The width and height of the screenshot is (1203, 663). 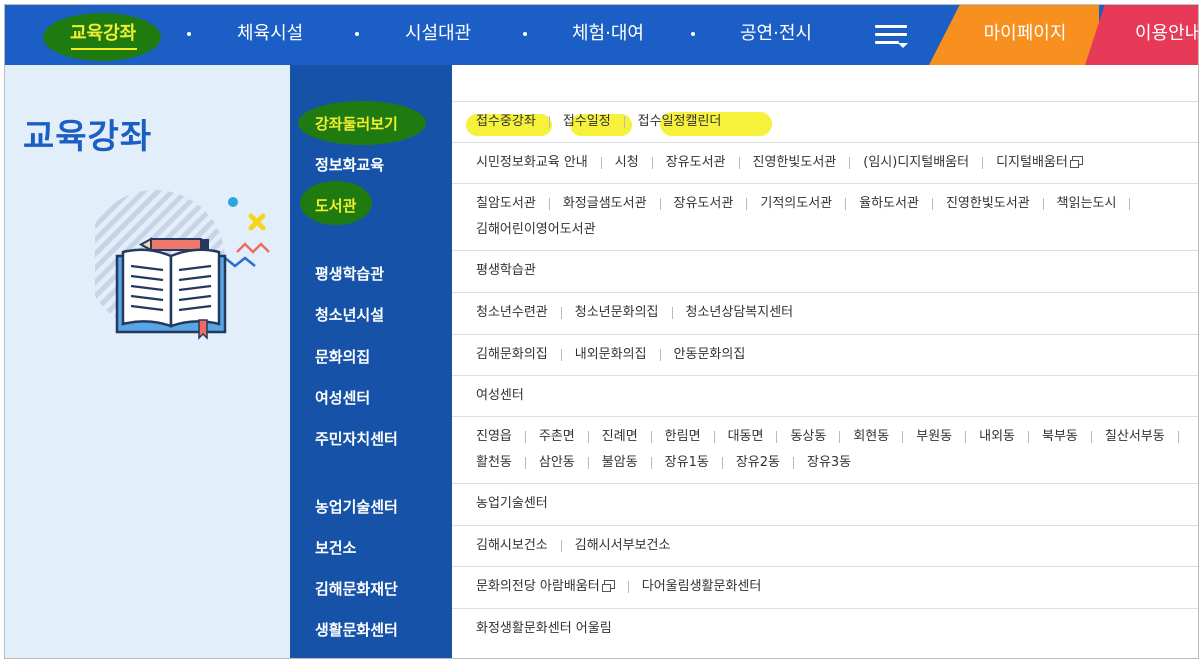 What do you see at coordinates (506, 204) in the screenshot?
I see `sub-menu-link: 칠암도서관` at bounding box center [506, 204].